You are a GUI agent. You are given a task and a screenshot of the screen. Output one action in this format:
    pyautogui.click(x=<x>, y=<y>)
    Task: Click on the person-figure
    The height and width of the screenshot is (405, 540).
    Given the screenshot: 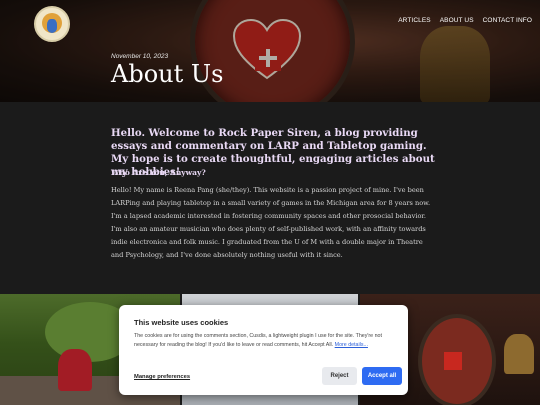 What is the action you would take?
    pyautogui.click(x=75, y=370)
    